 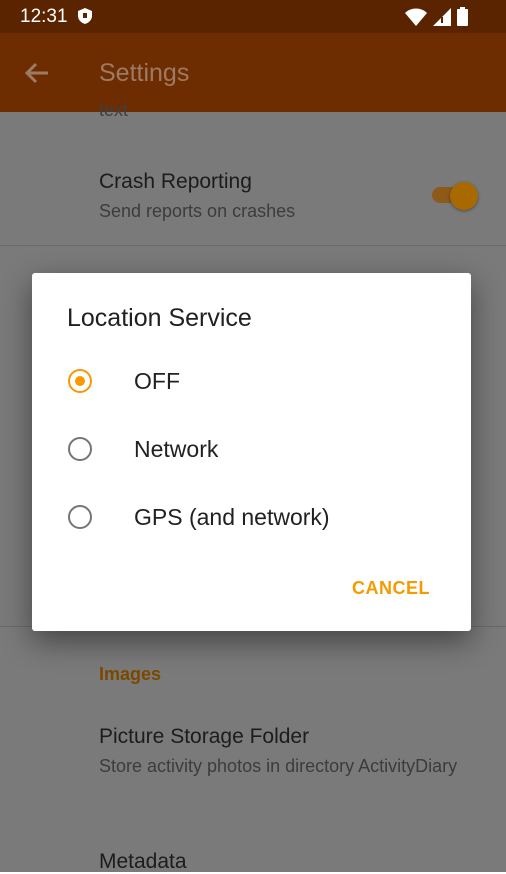 What do you see at coordinates (44, 16) in the screenshot?
I see `status-time: 12:31` at bounding box center [44, 16].